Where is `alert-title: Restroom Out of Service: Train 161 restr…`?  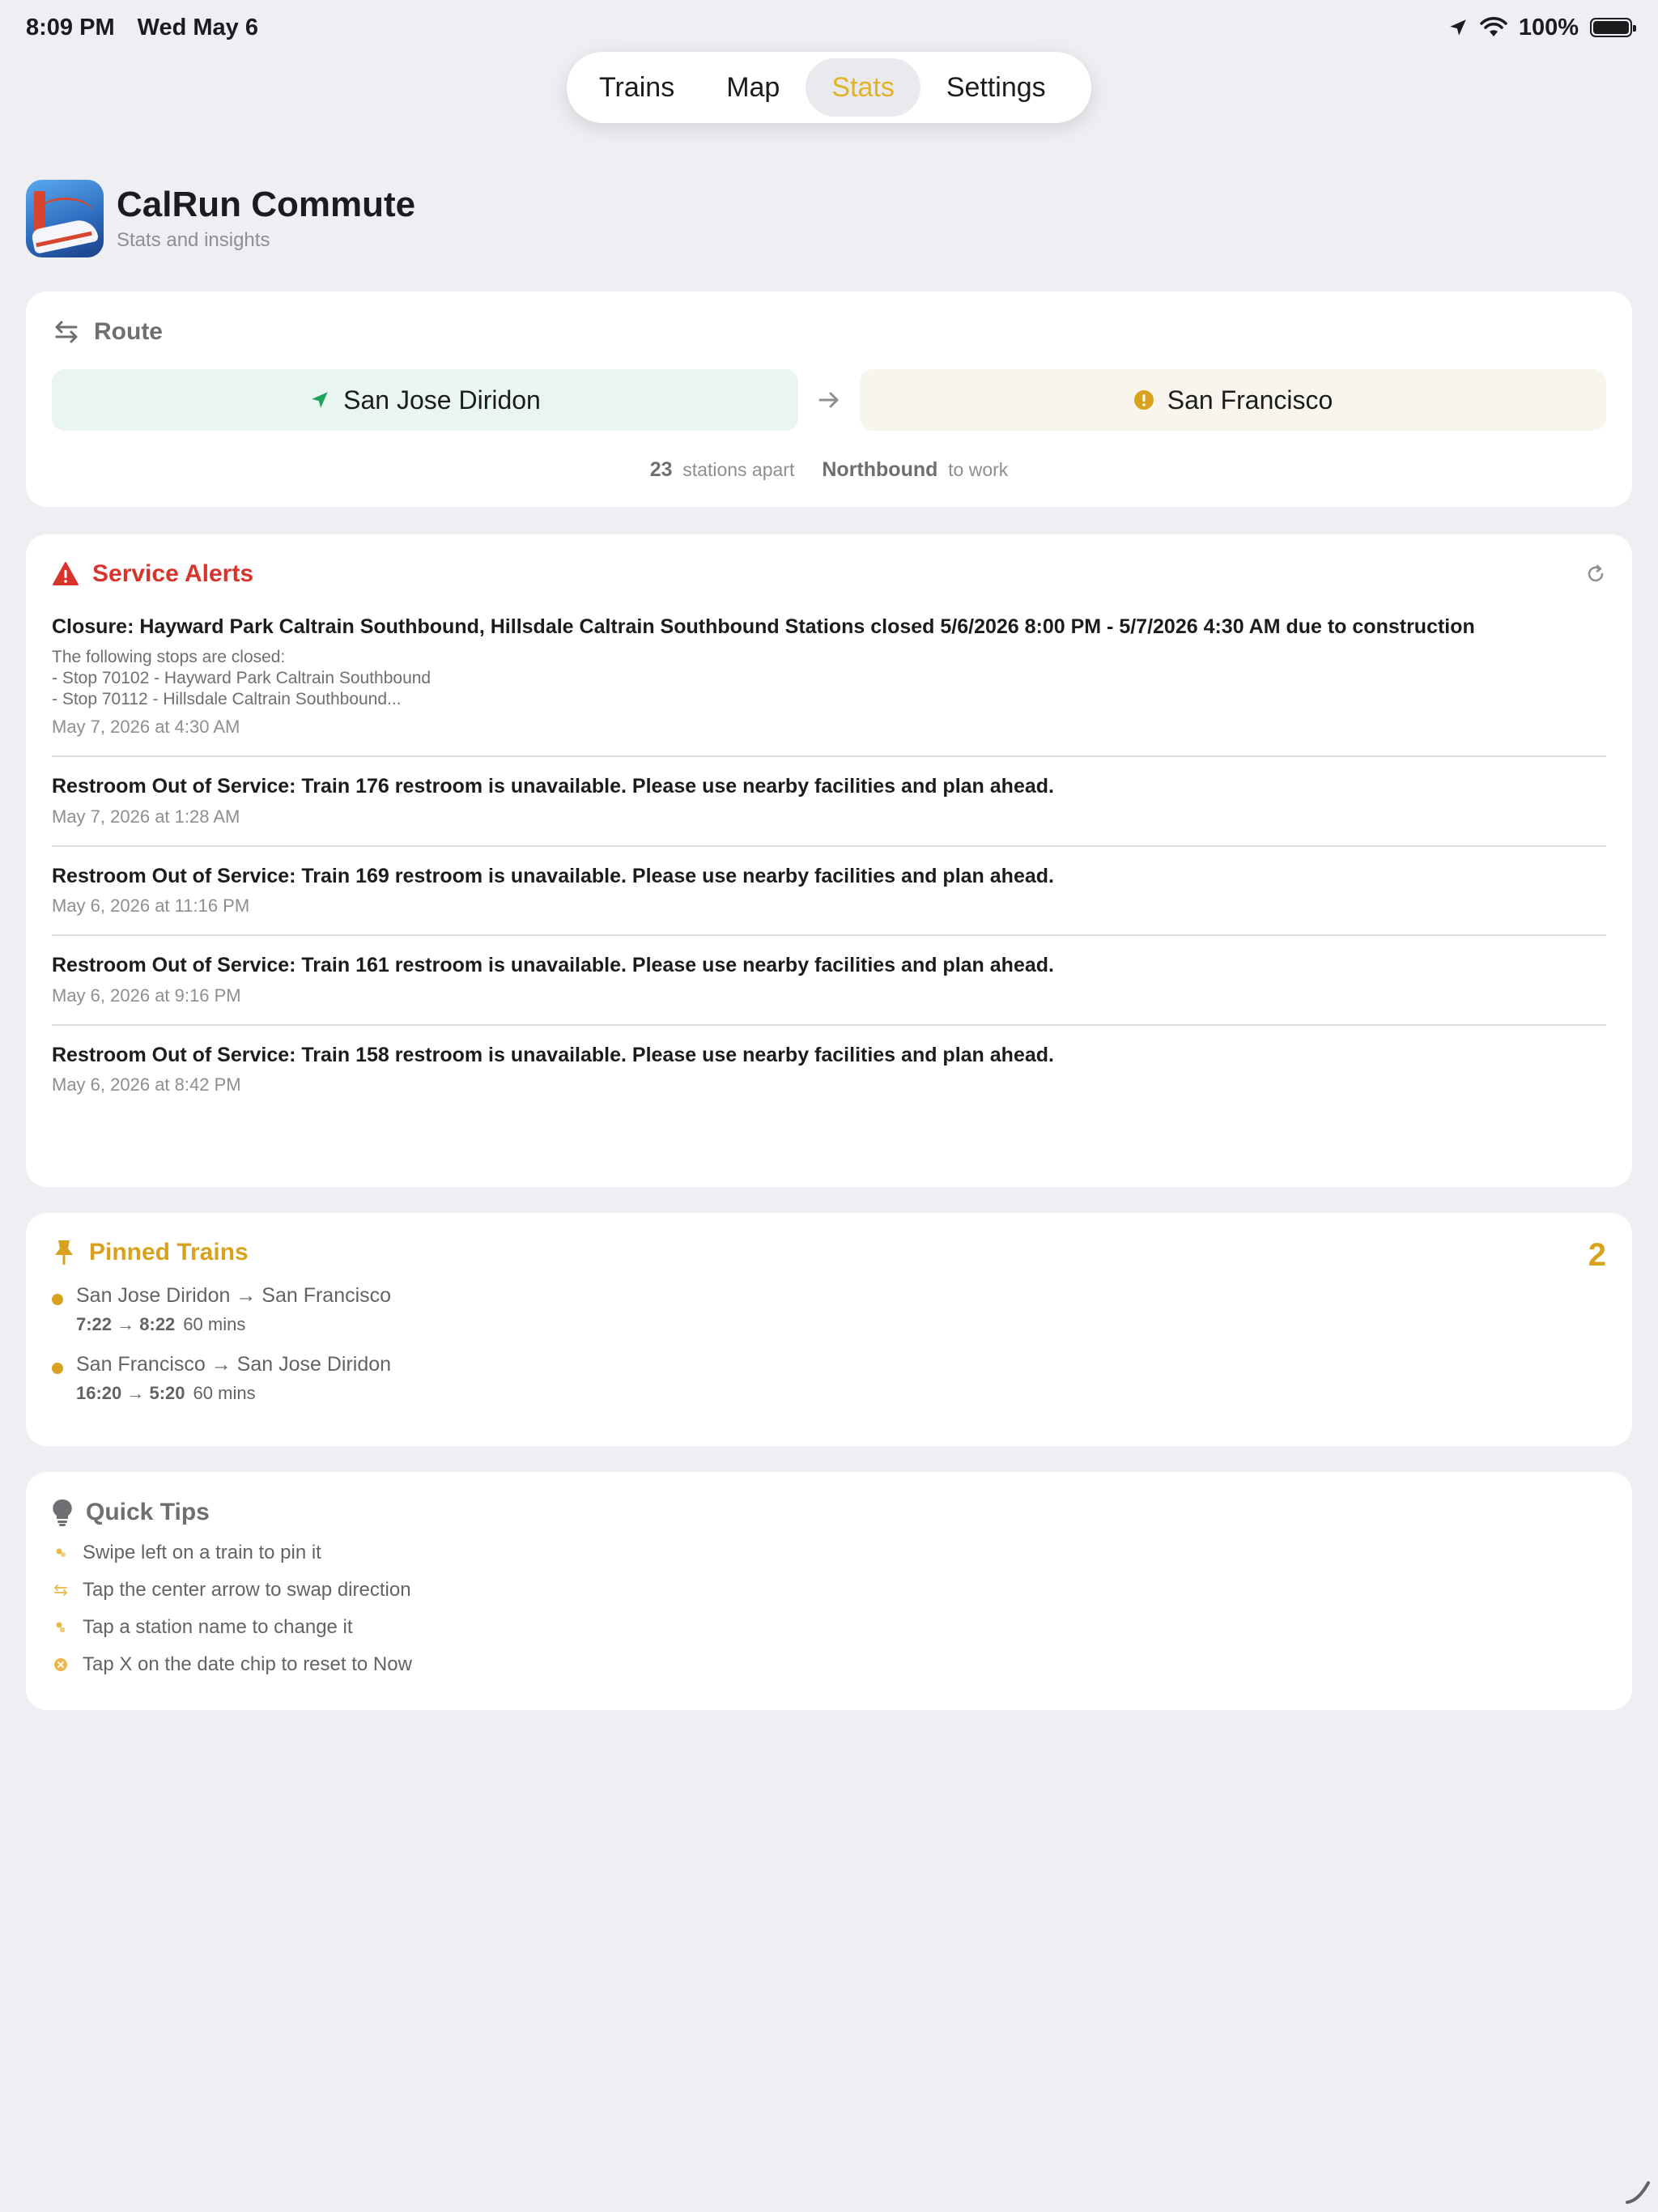
alert-title: Restroom Out of Service: Train 161 restr… is located at coordinates (553, 966).